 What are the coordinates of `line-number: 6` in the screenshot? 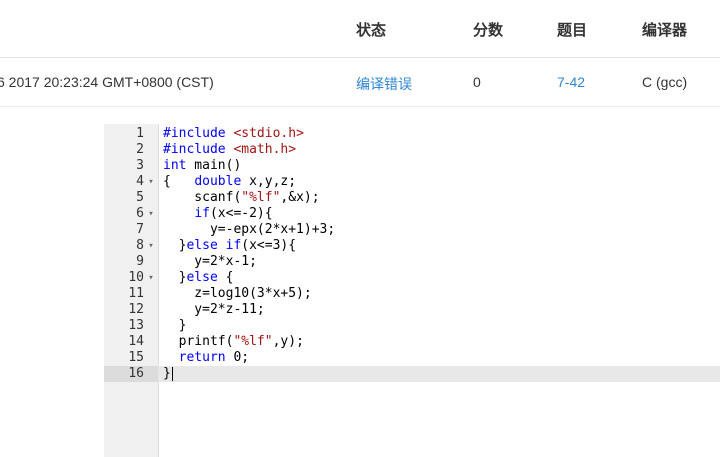 It's located at (140, 213).